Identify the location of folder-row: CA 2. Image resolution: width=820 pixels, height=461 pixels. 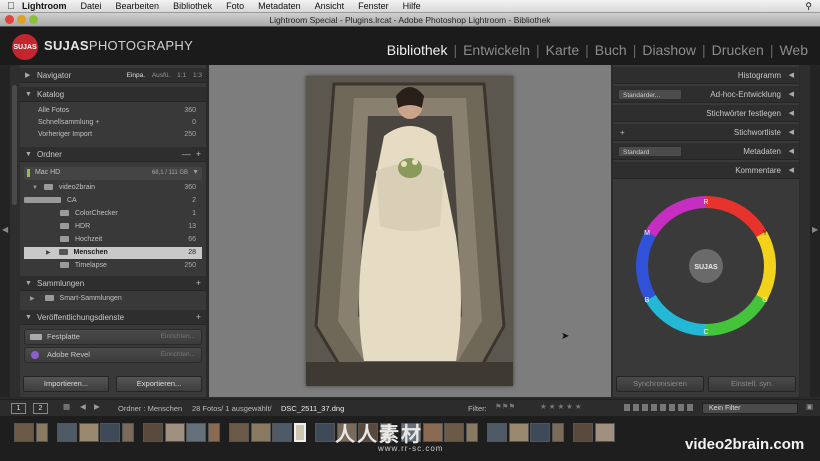
(113, 201).